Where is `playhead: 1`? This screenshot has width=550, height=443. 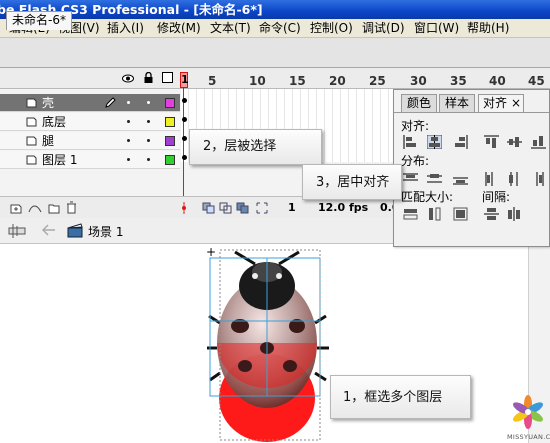
playhead: 1 is located at coordinates (184, 80).